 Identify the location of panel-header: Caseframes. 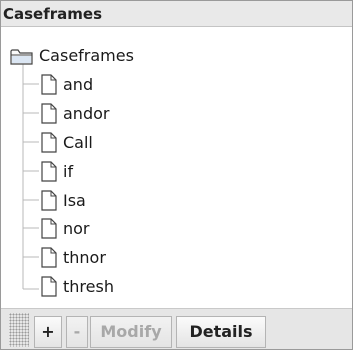
(176, 14).